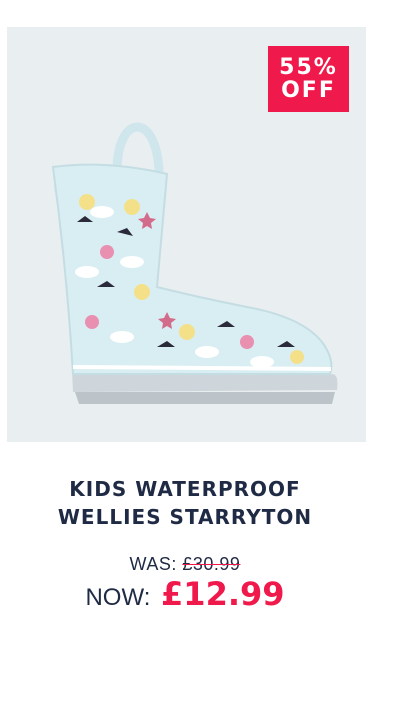  What do you see at coordinates (308, 90) in the screenshot?
I see `discount-off-label: OFF` at bounding box center [308, 90].